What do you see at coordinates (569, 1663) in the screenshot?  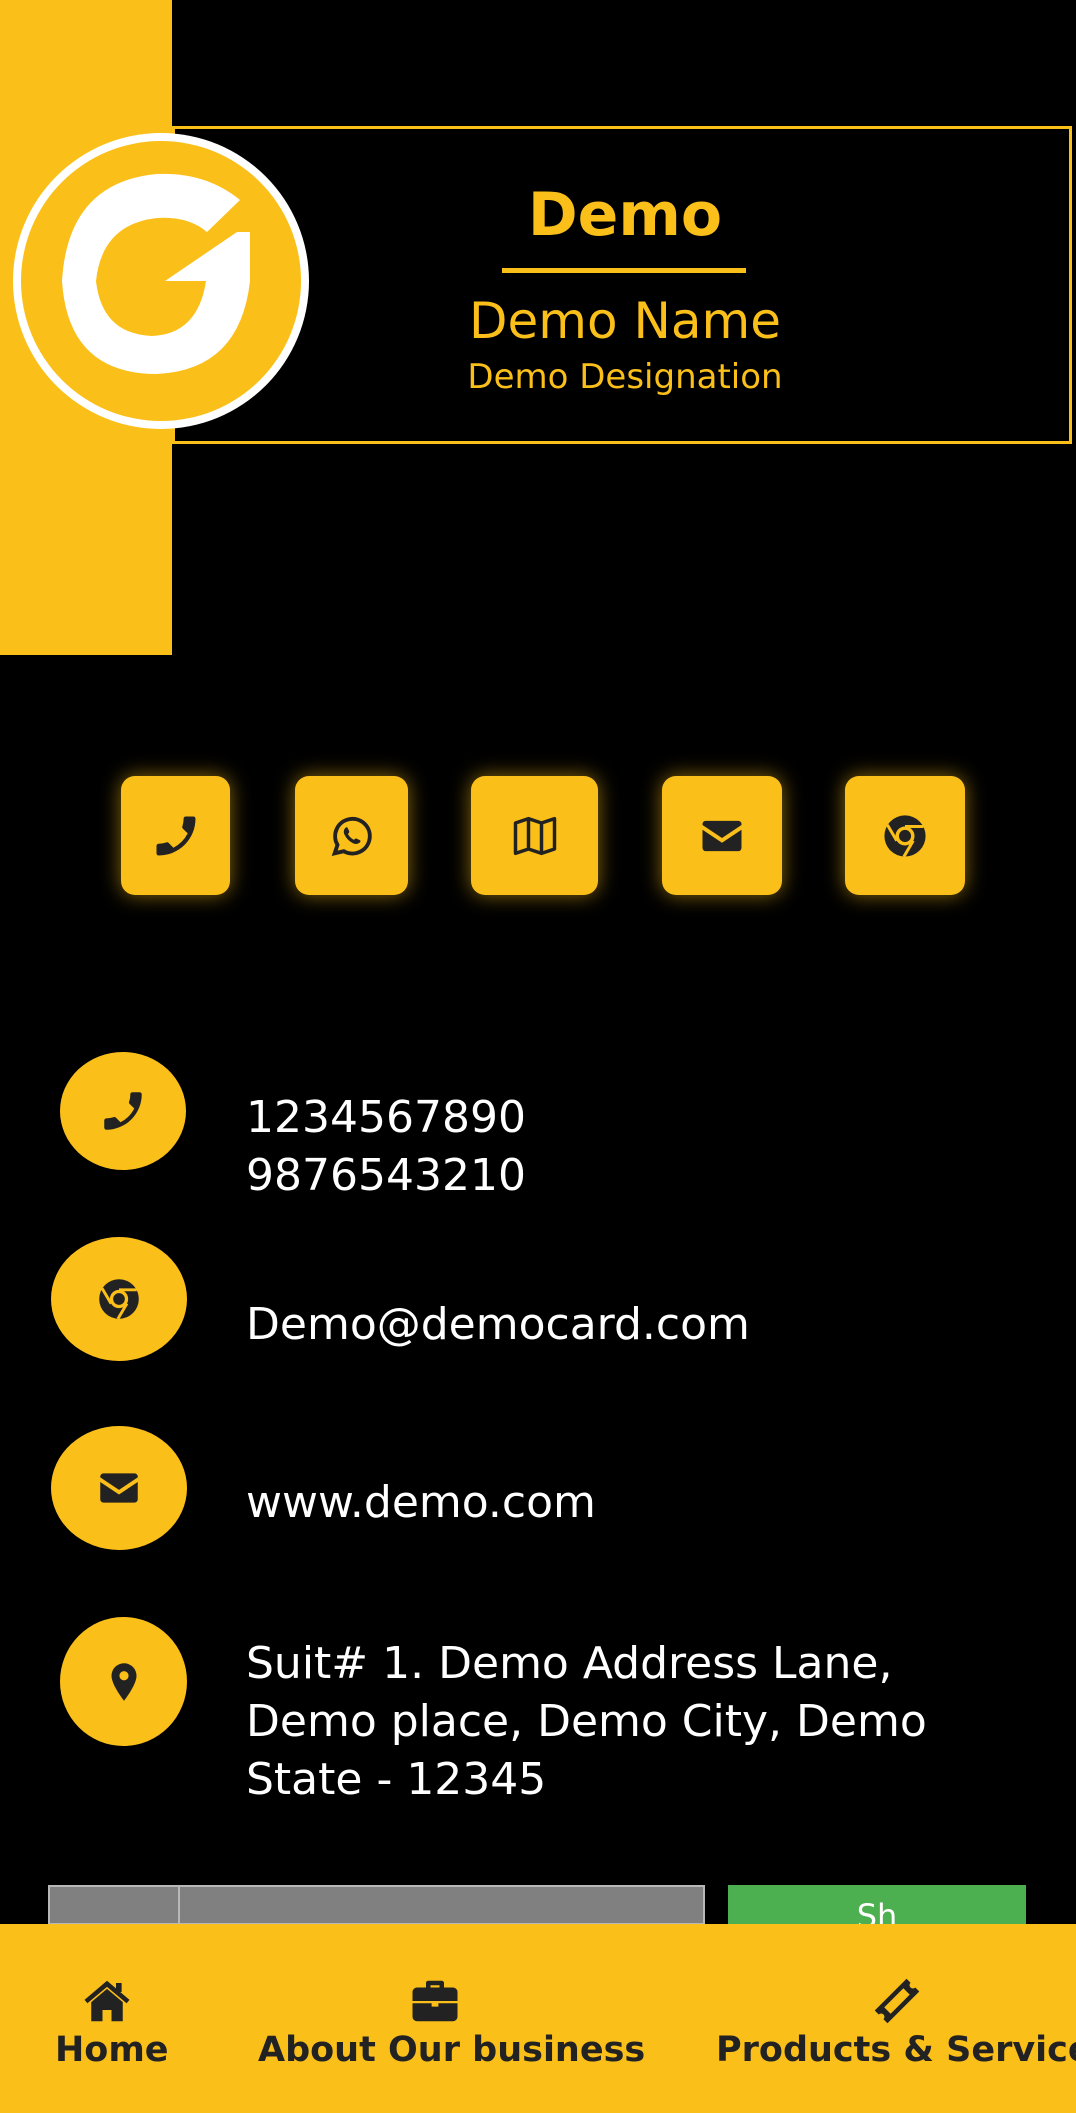 I see `address-line-1: Suit# 1. Demo Address Lane,` at bounding box center [569, 1663].